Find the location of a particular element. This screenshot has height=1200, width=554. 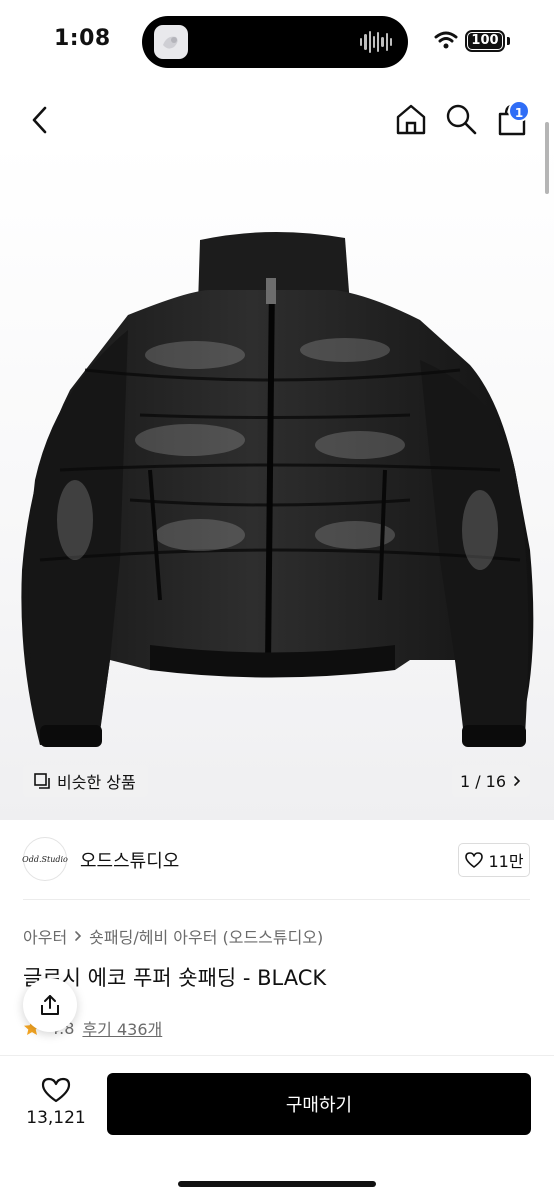

status-time: 1:08 is located at coordinates (82, 38).